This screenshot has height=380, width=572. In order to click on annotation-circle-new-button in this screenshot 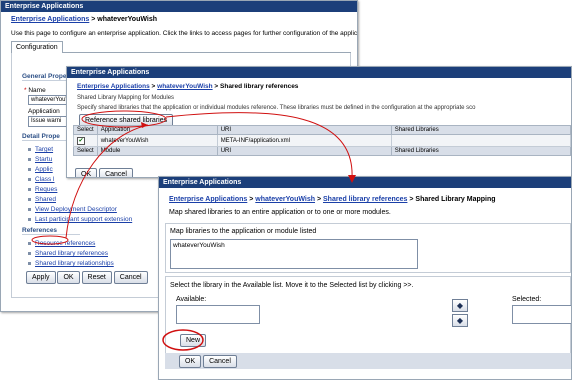, I will do `click(183, 340)`.